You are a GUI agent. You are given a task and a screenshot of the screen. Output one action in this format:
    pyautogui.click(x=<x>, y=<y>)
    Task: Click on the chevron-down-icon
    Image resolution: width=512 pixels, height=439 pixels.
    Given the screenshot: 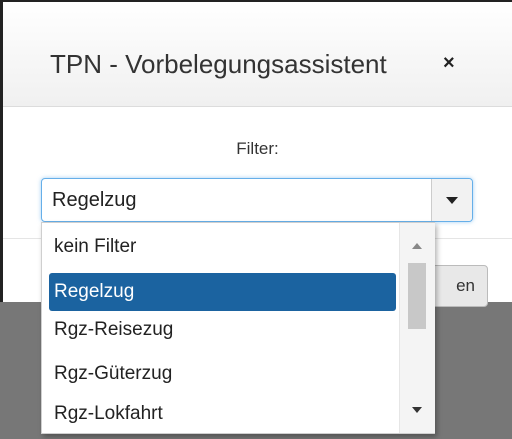 What is the action you would take?
    pyautogui.click(x=452, y=200)
    